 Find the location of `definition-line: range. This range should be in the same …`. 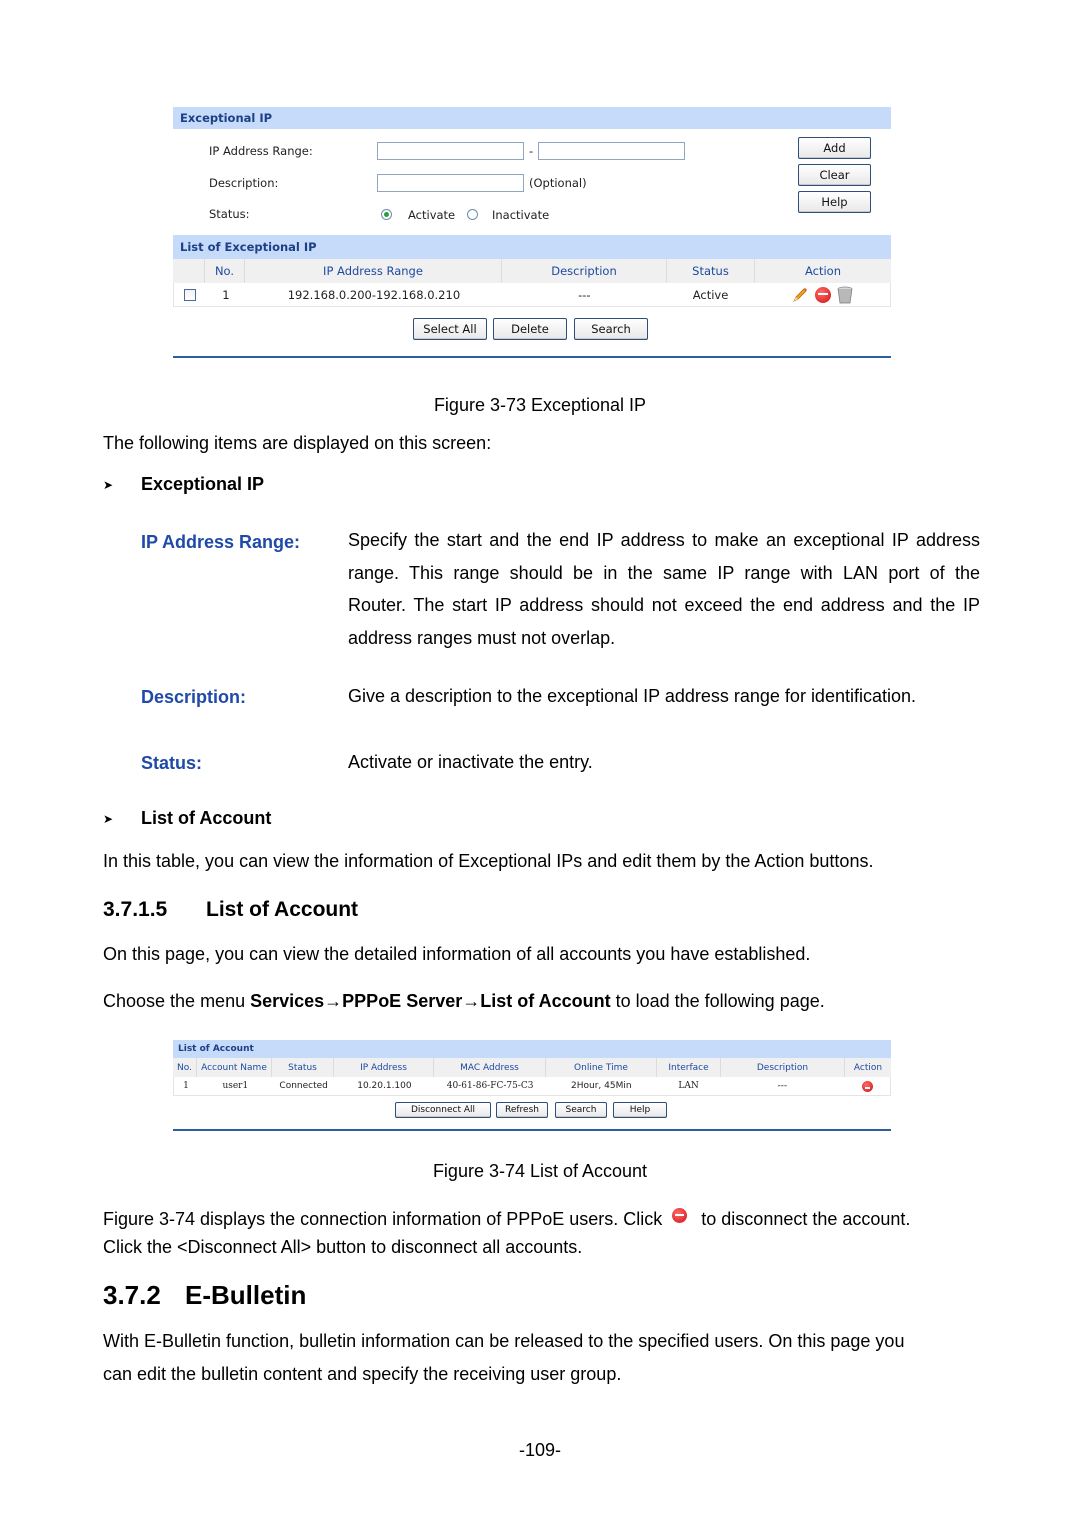

definition-line: range. This range should be in the same … is located at coordinates (664, 572).